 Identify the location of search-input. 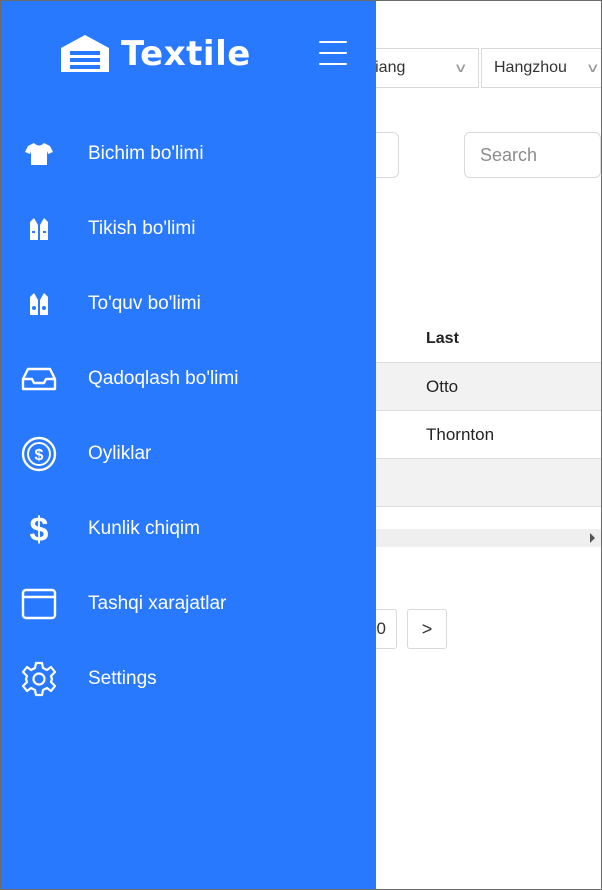
(532, 155).